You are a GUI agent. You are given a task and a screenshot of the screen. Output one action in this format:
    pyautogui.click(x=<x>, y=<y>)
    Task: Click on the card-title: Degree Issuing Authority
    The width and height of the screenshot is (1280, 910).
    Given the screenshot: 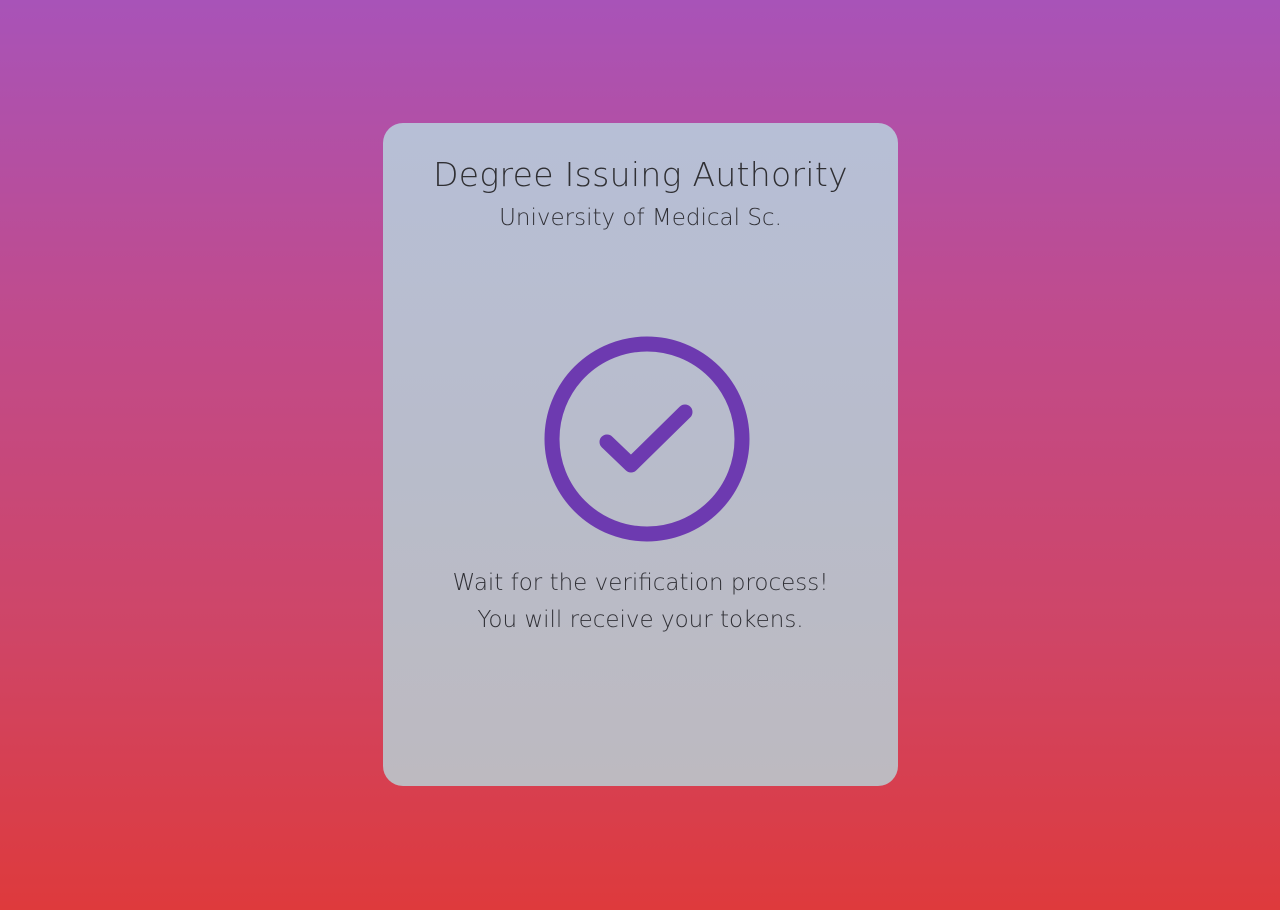 What is the action you would take?
    pyautogui.click(x=640, y=174)
    